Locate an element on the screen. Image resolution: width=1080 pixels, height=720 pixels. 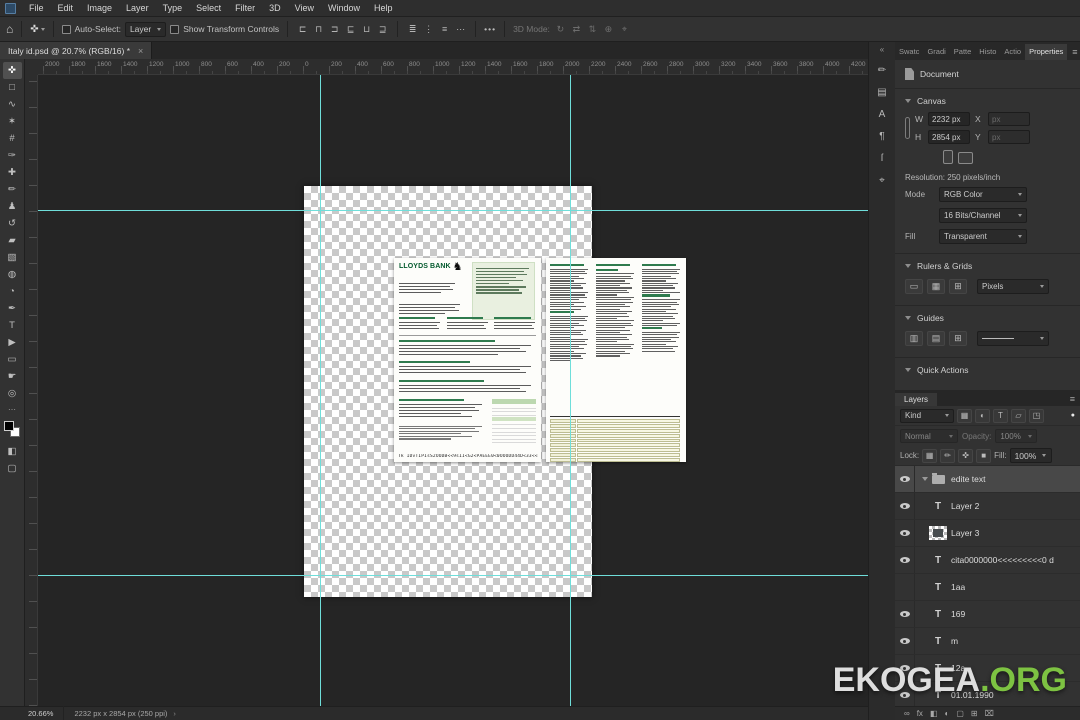
canvas-section-header: Canvas is located at coordinates (987, 99).